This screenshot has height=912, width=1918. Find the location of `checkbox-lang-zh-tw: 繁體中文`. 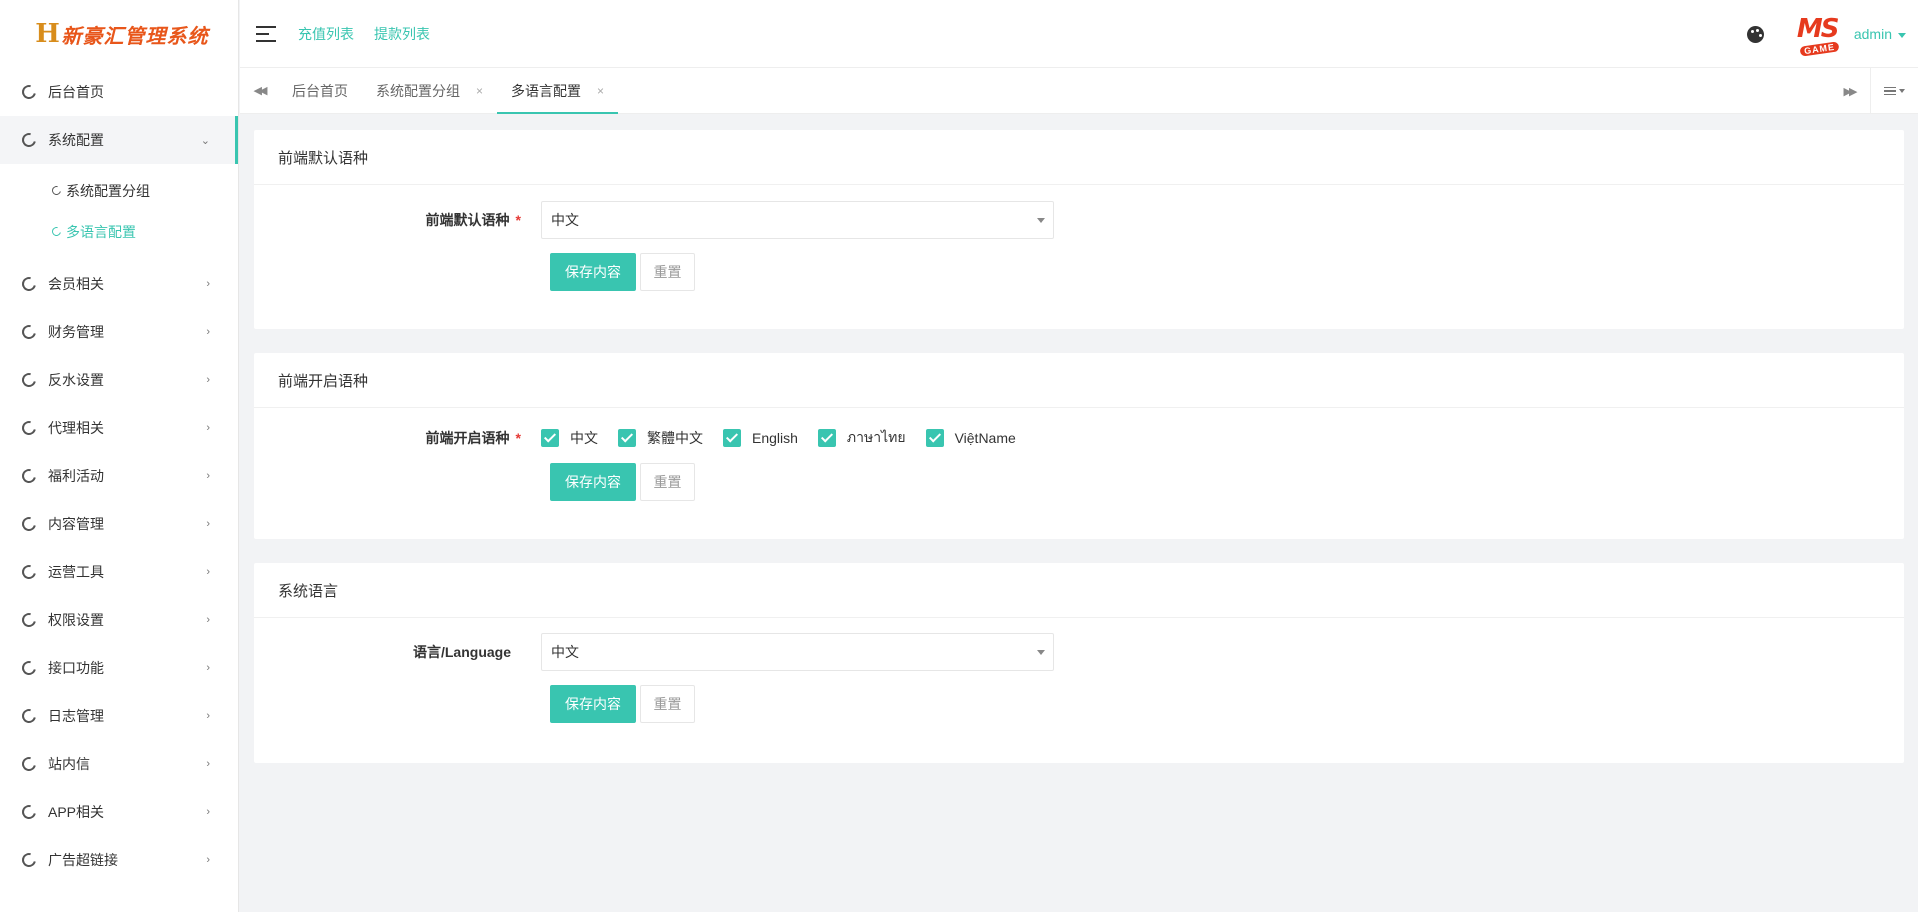

checkbox-lang-zh-tw: 繁體中文 is located at coordinates (660, 438).